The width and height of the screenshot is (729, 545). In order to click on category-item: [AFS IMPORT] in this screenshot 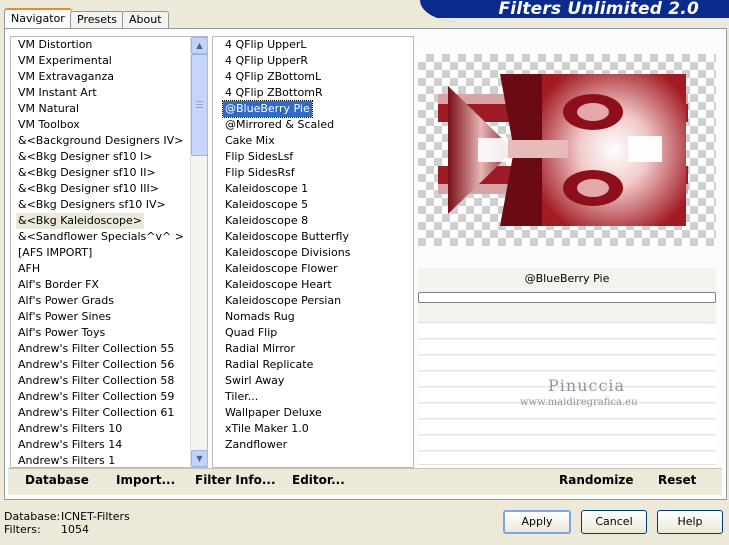, I will do `click(55, 253)`.